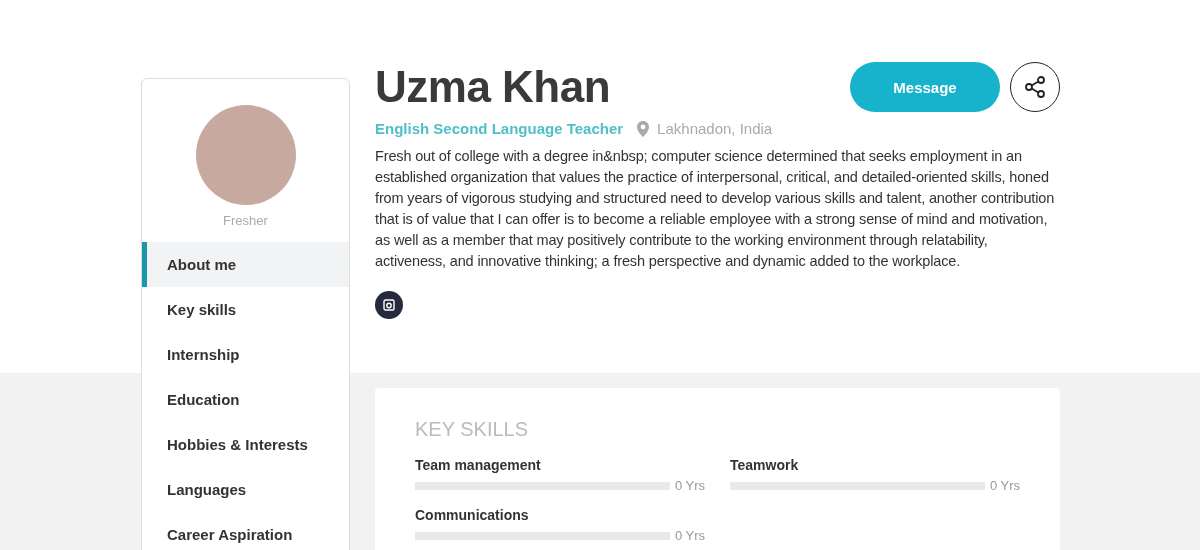  I want to click on sidebar-item: Key skills, so click(245, 309).